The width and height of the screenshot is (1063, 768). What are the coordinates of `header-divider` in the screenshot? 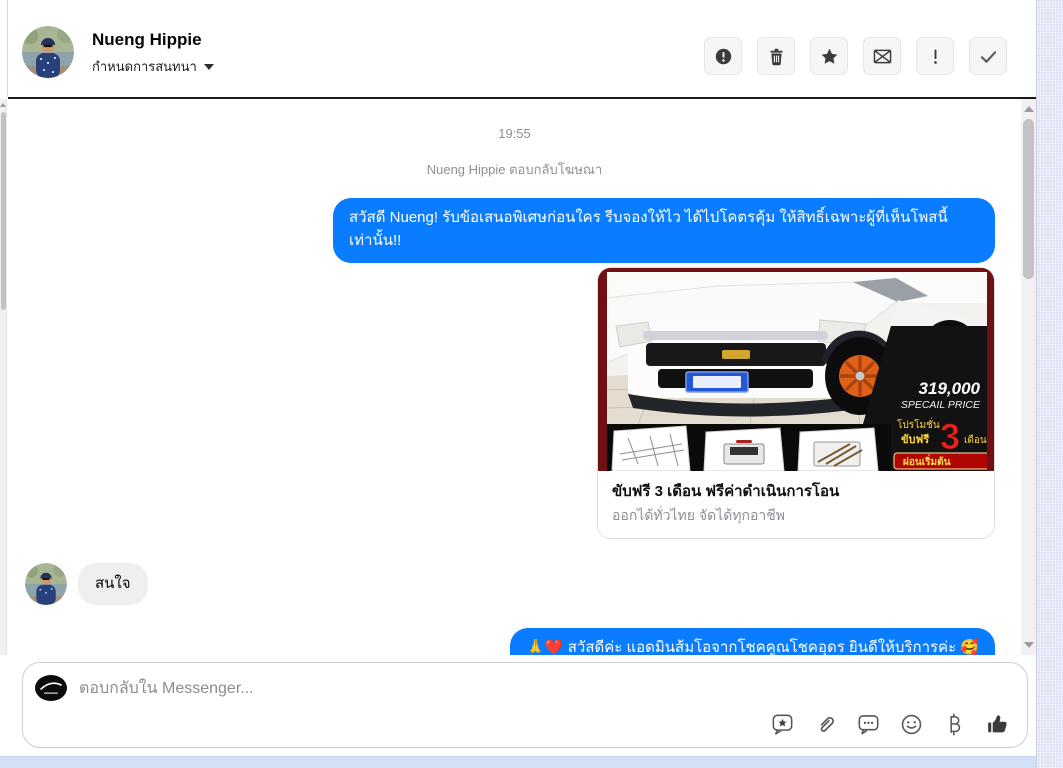 It's located at (7, 48).